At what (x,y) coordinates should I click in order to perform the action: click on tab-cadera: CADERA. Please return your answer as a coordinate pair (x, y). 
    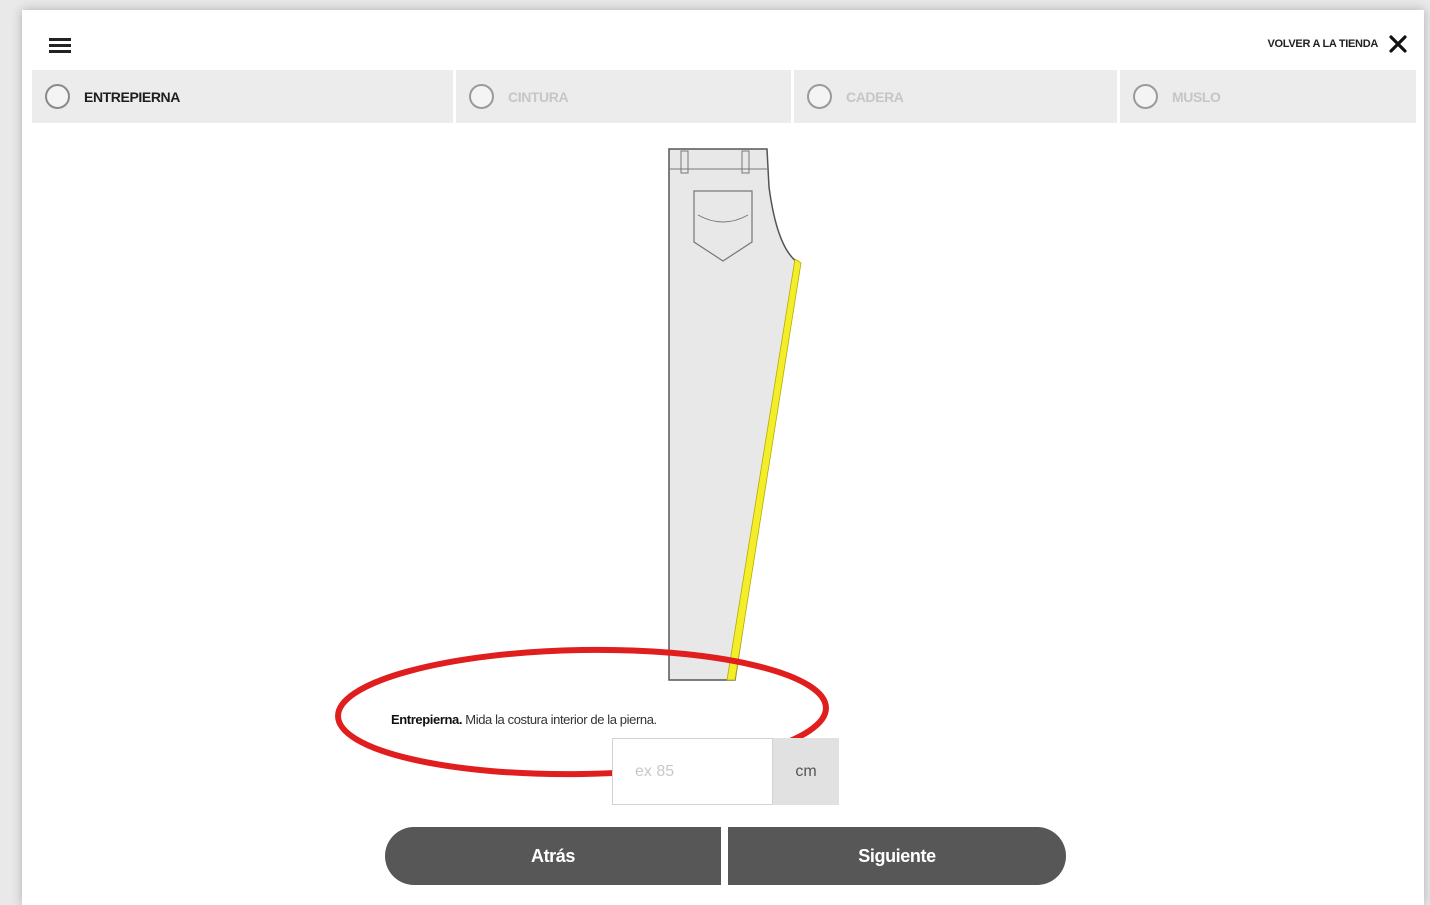
    Looking at the image, I should click on (955, 96).